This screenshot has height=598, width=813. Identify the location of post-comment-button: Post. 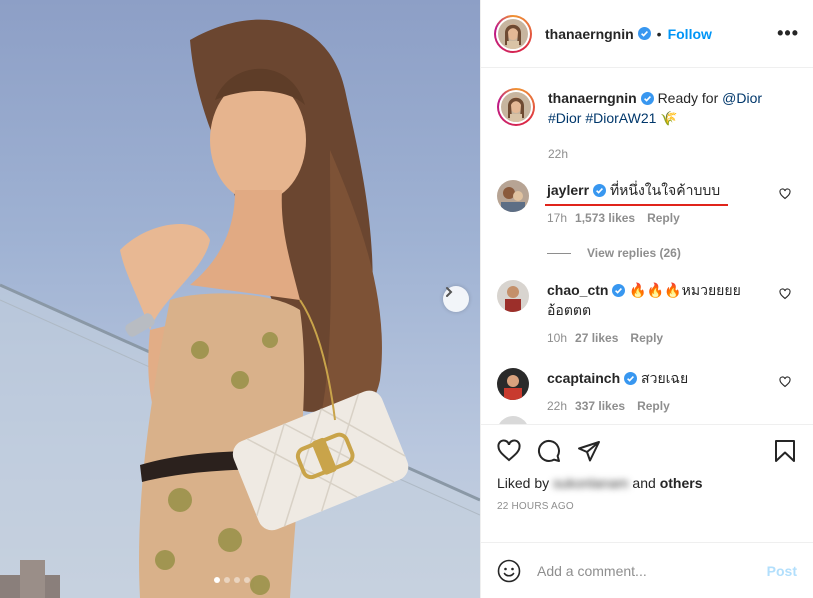
(782, 571).